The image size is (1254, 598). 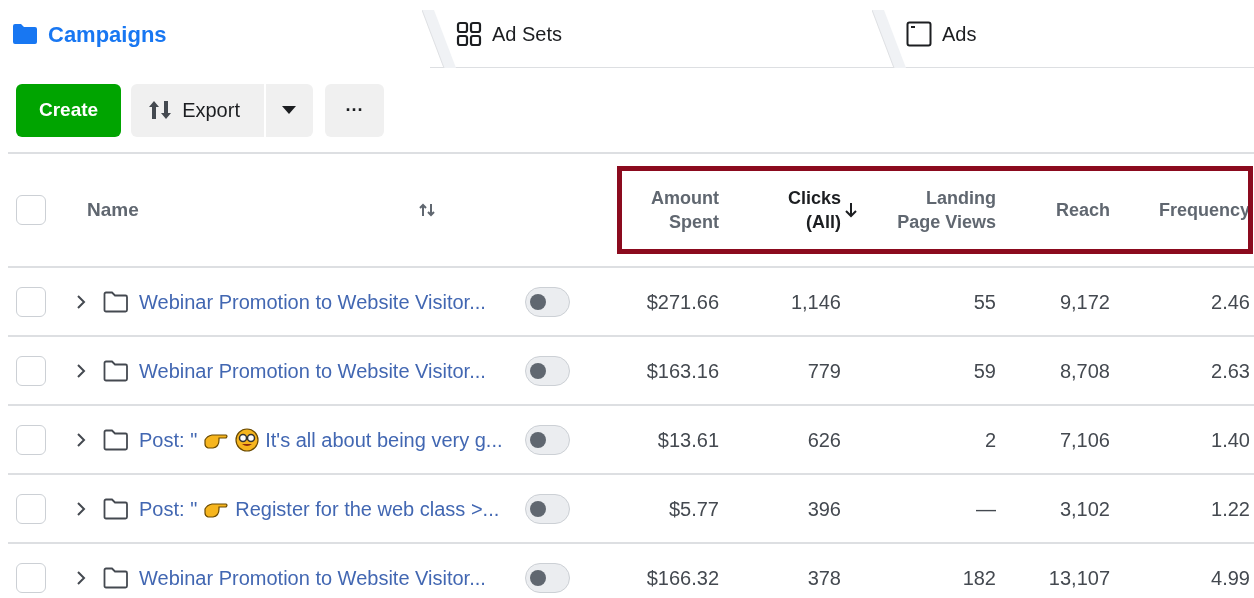 What do you see at coordinates (984, 302) in the screenshot?
I see `table-cell-text: 55` at bounding box center [984, 302].